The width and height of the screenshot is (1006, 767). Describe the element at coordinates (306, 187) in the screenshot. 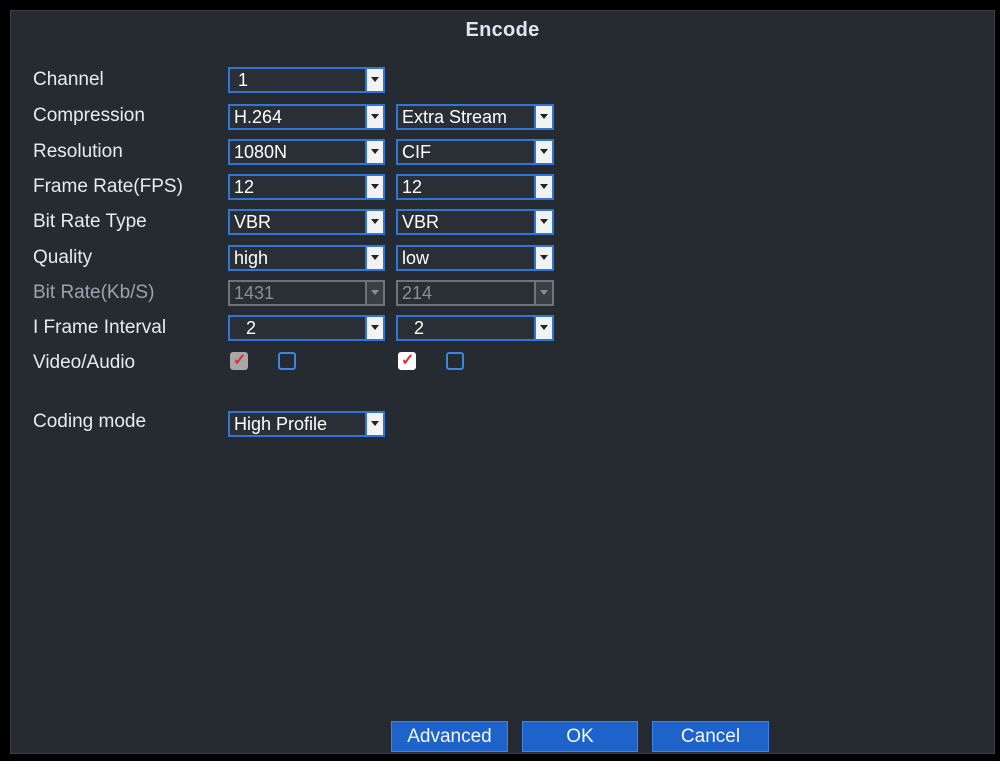

I see `main-frame-rate-select: 12` at that location.